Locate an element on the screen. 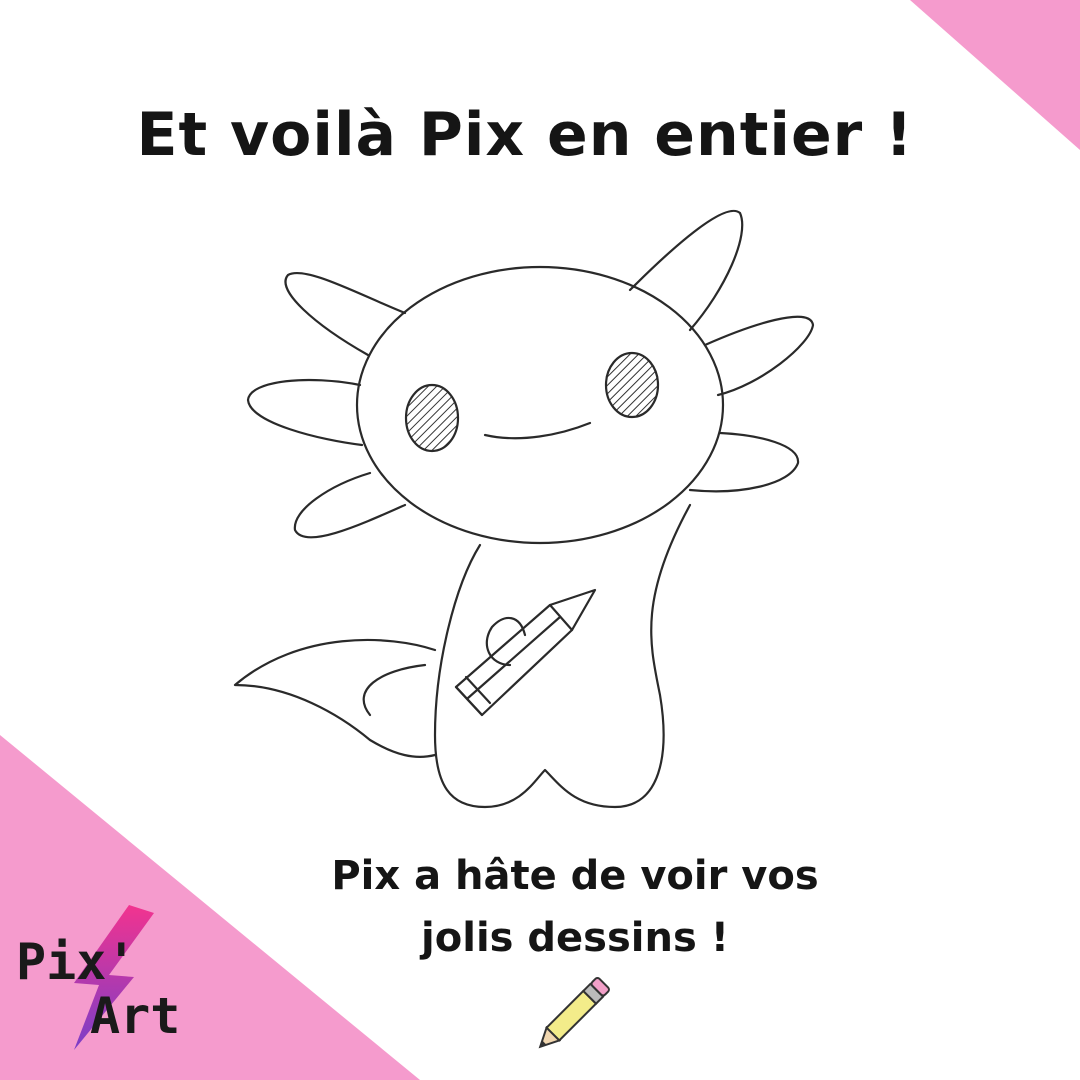 The height and width of the screenshot is (1080, 1080). pix-art-logo: Pix' Art is located at coordinates (109, 980).